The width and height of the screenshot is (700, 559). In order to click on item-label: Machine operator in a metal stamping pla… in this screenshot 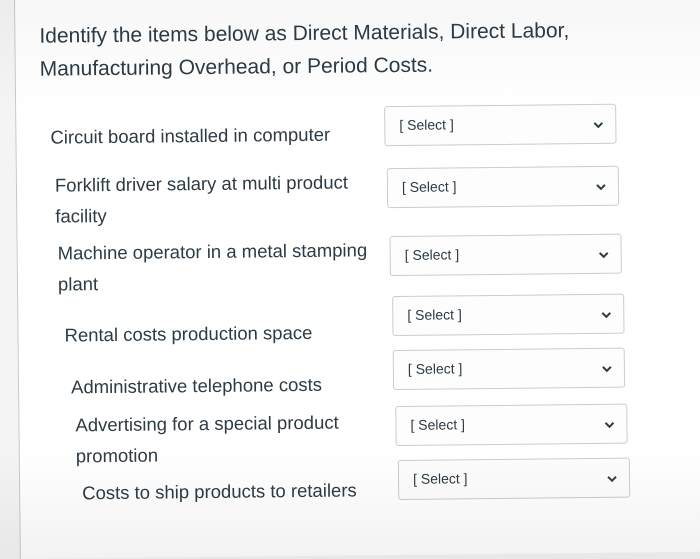, I will do `click(212, 267)`.